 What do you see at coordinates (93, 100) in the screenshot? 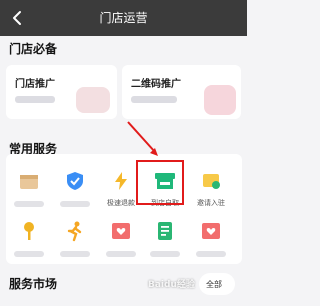
I see `promo-illustration` at bounding box center [93, 100].